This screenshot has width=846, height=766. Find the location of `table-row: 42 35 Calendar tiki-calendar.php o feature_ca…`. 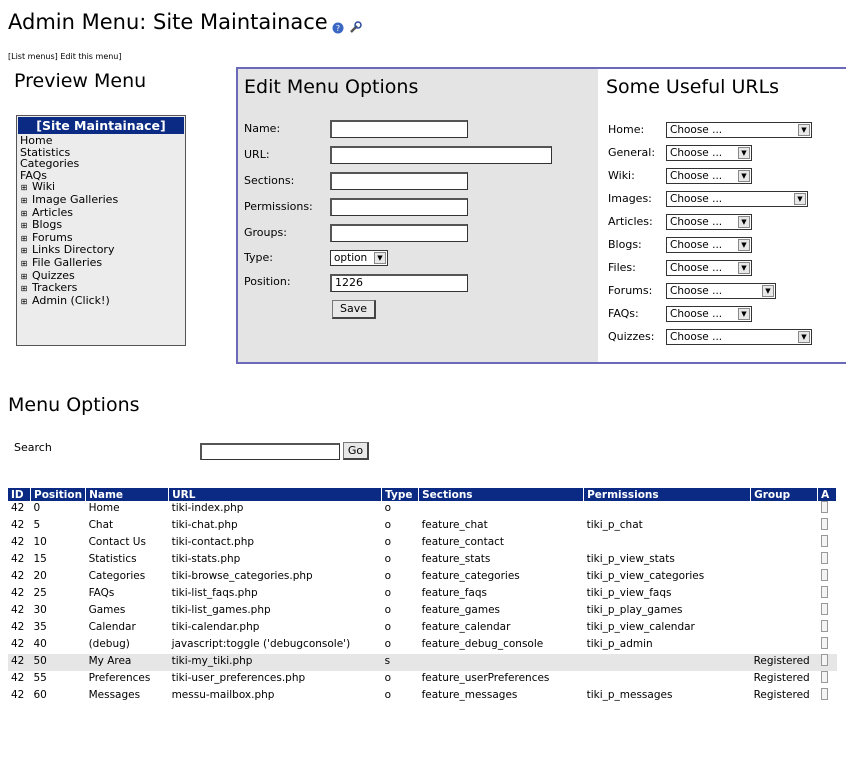

table-row: 42 35 Calendar tiki-calendar.php o feature_ca… is located at coordinates (422, 628).